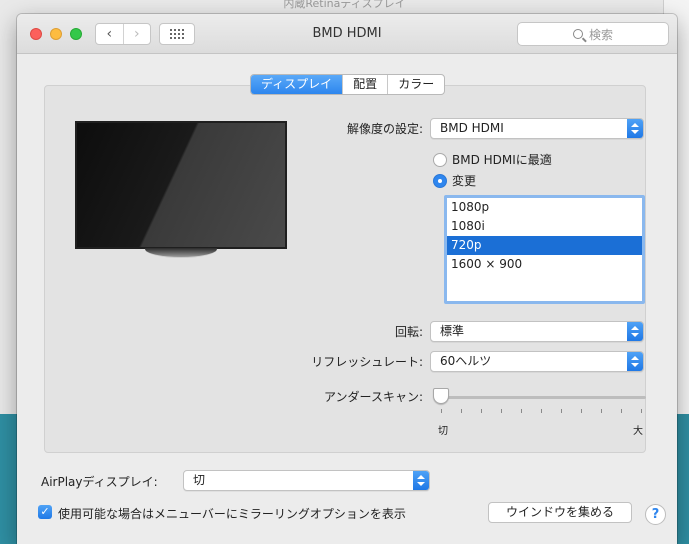 The width and height of the screenshot is (689, 544). Describe the element at coordinates (344, 5) in the screenshot. I see `background-window-title: 内蔵Retinaディスプレイ` at that location.